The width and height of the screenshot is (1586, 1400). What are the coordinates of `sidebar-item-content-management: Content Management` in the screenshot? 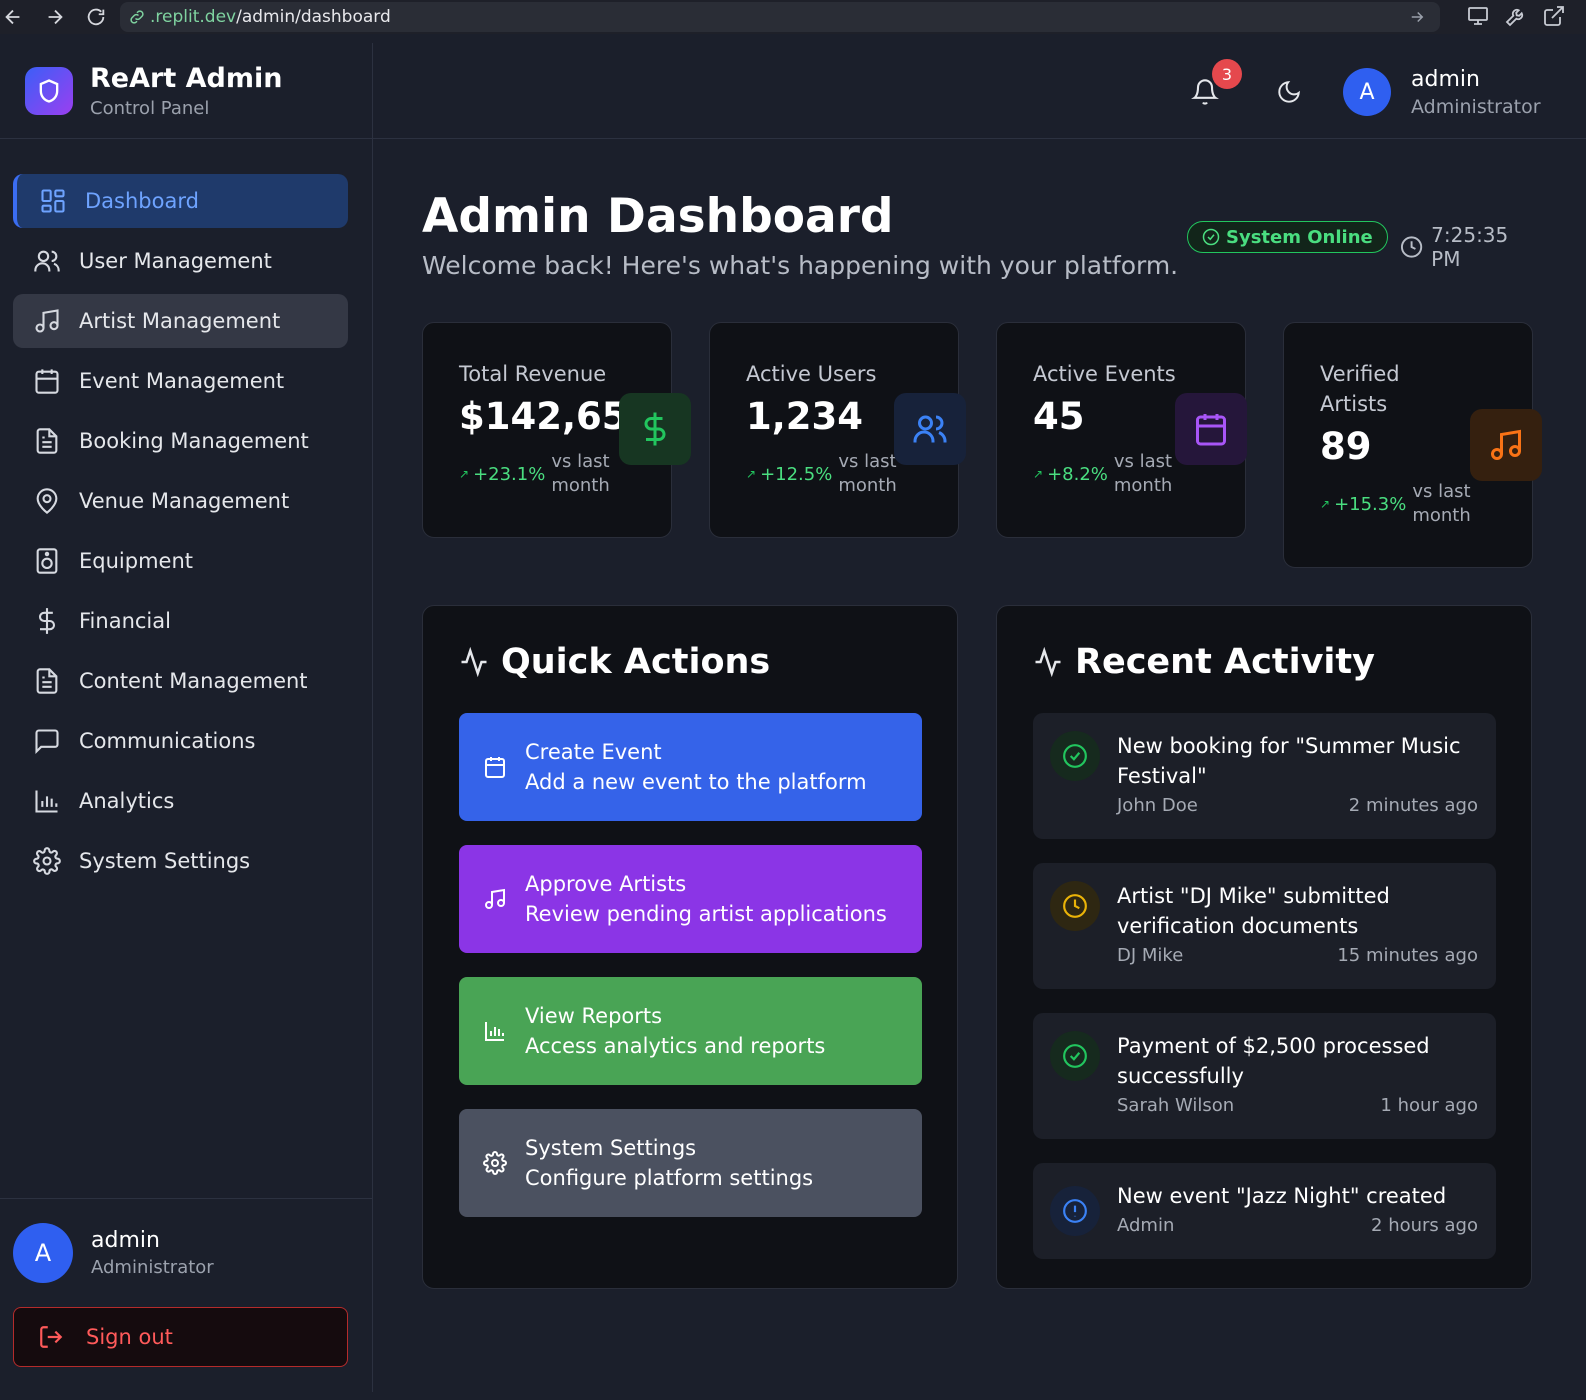 It's located at (180, 681).